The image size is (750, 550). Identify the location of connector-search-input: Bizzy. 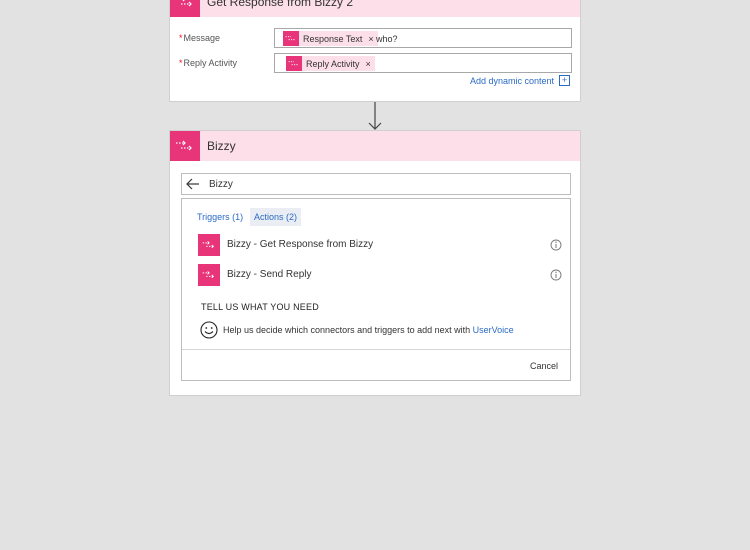
(376, 184).